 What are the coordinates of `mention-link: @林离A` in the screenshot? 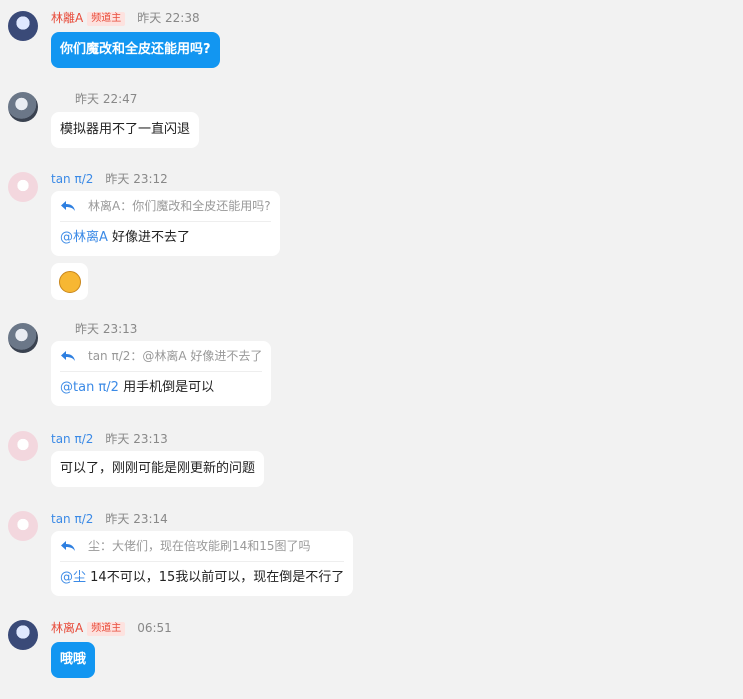 It's located at (84, 237).